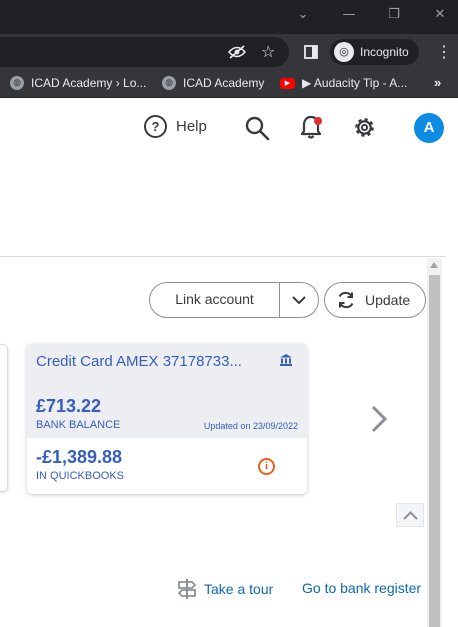 This screenshot has height=627, width=458. I want to click on link-account-button: Link account, so click(214, 300).